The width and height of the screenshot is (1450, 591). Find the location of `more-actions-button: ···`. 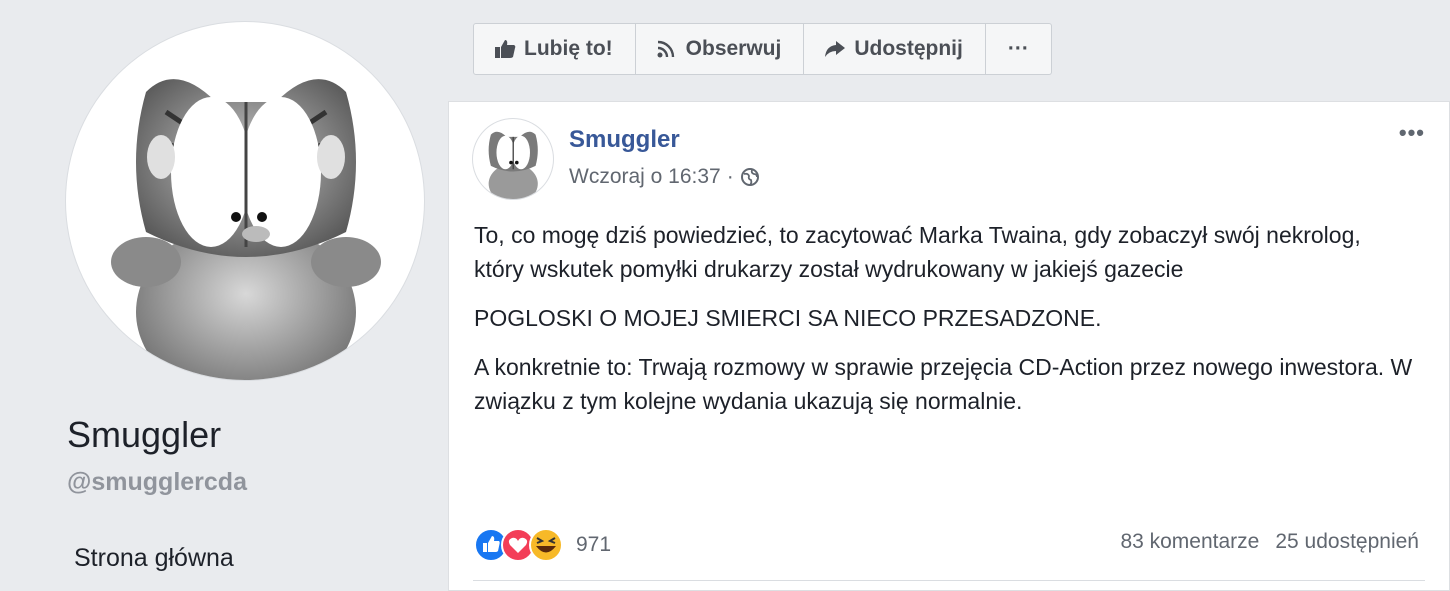

more-actions-button: ··· is located at coordinates (1018, 49).